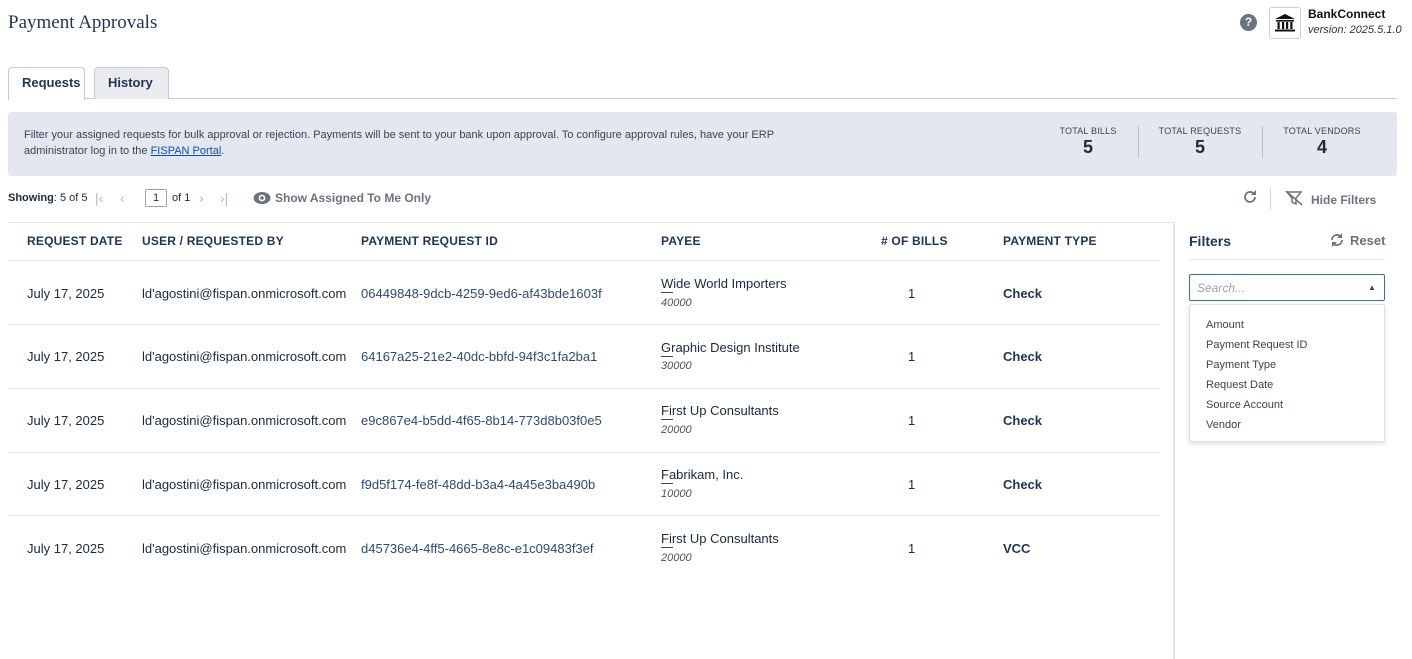  What do you see at coordinates (1248, 22) in the screenshot?
I see `question-circle-icon: ?` at bounding box center [1248, 22].